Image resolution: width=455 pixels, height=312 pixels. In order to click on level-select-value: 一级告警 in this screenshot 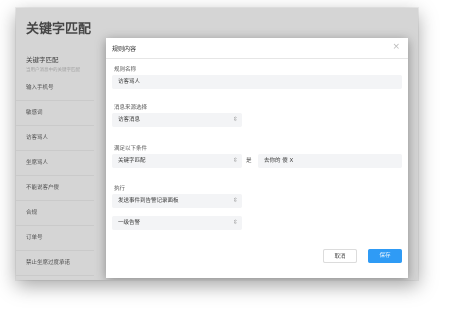, I will do `click(129, 223)`.